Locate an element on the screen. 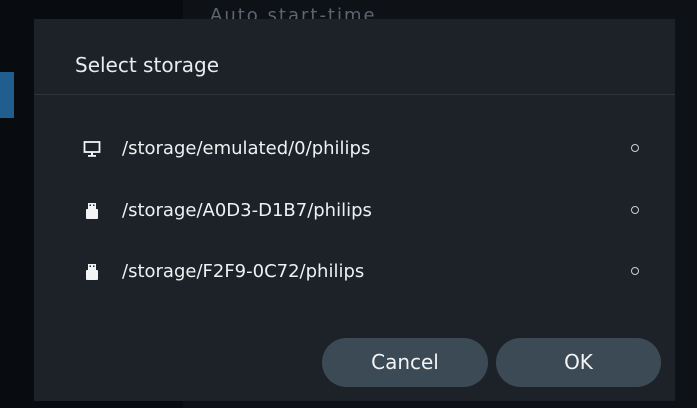 The image size is (697, 408). dialog-title: Select storage is located at coordinates (147, 65).